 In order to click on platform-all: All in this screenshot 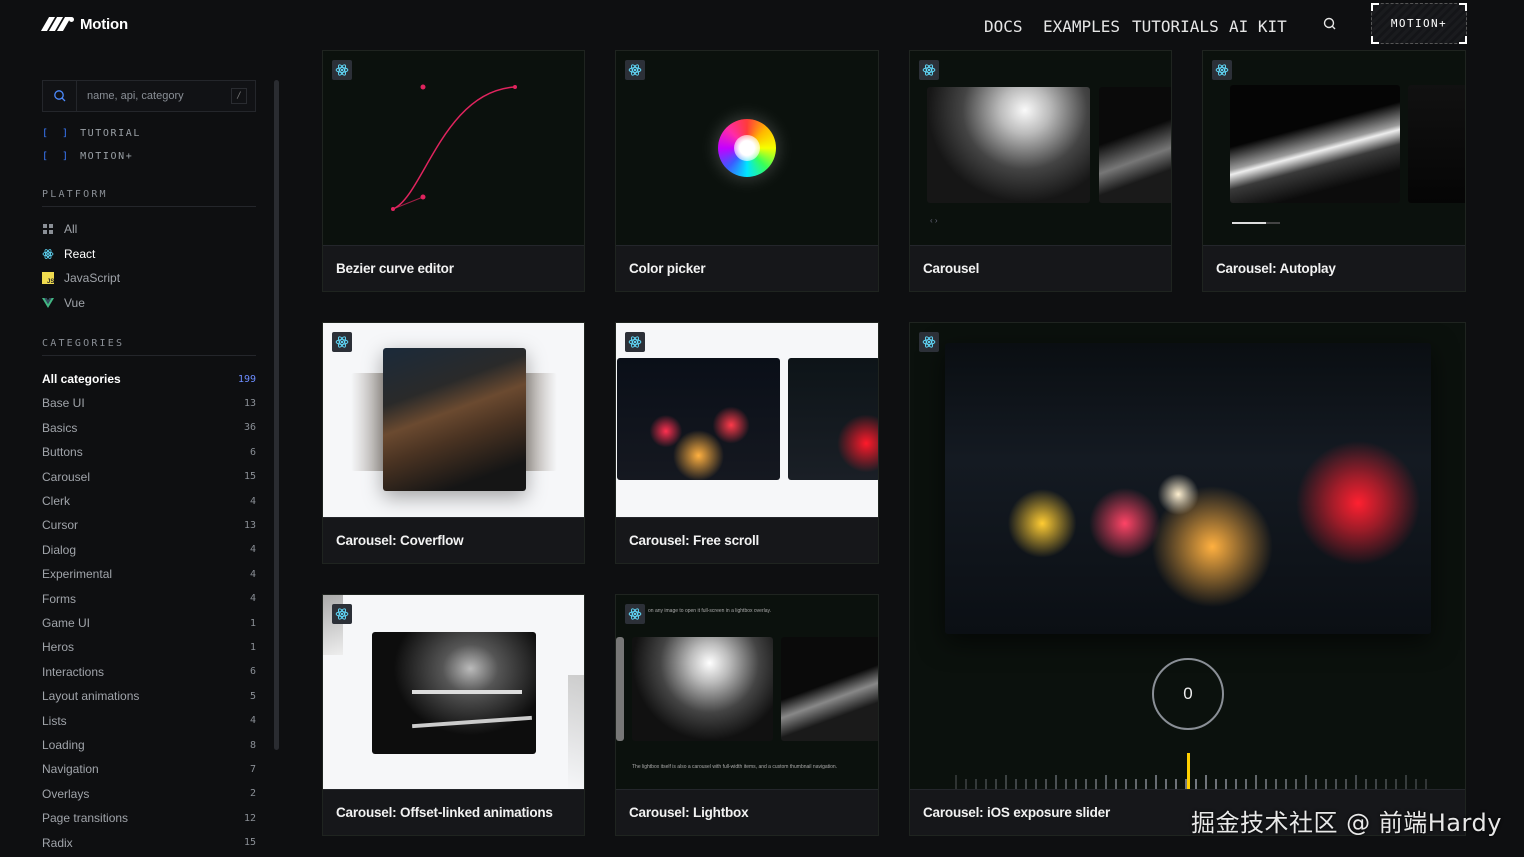, I will do `click(59, 229)`.